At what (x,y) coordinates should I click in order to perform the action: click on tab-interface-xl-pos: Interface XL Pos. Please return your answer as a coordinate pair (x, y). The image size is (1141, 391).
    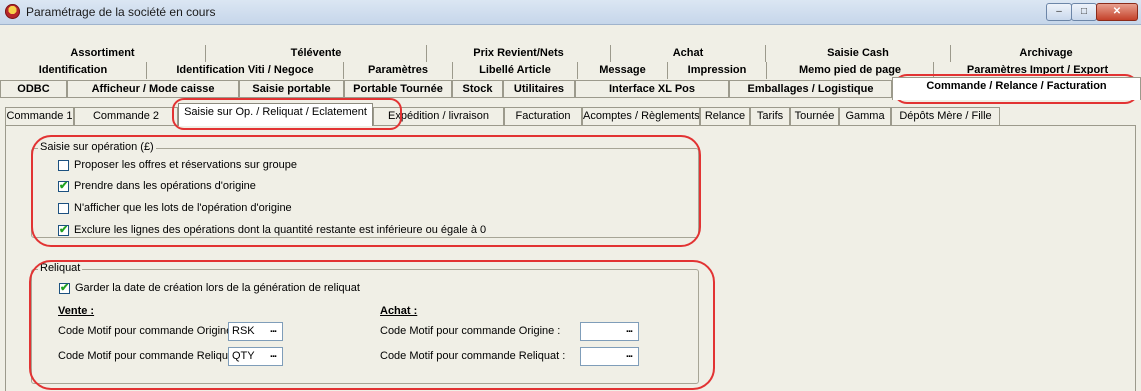
    Looking at the image, I should click on (652, 88).